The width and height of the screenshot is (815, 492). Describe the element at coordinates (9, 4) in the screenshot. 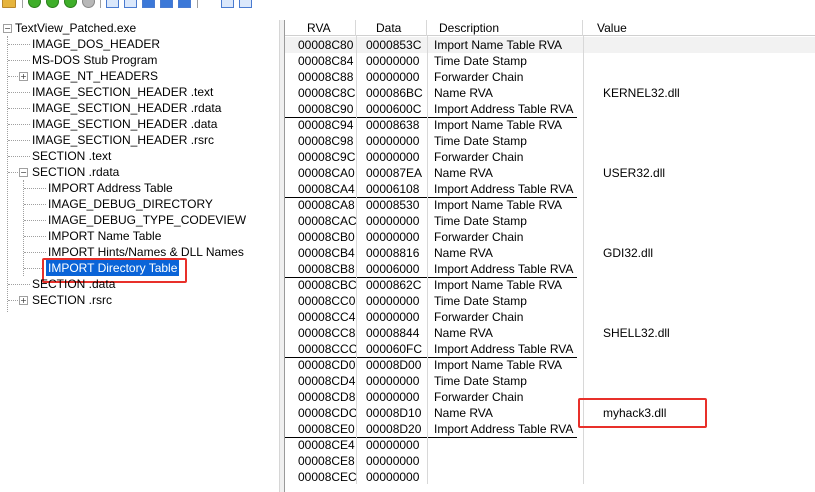

I see `open-folder-icon` at that location.